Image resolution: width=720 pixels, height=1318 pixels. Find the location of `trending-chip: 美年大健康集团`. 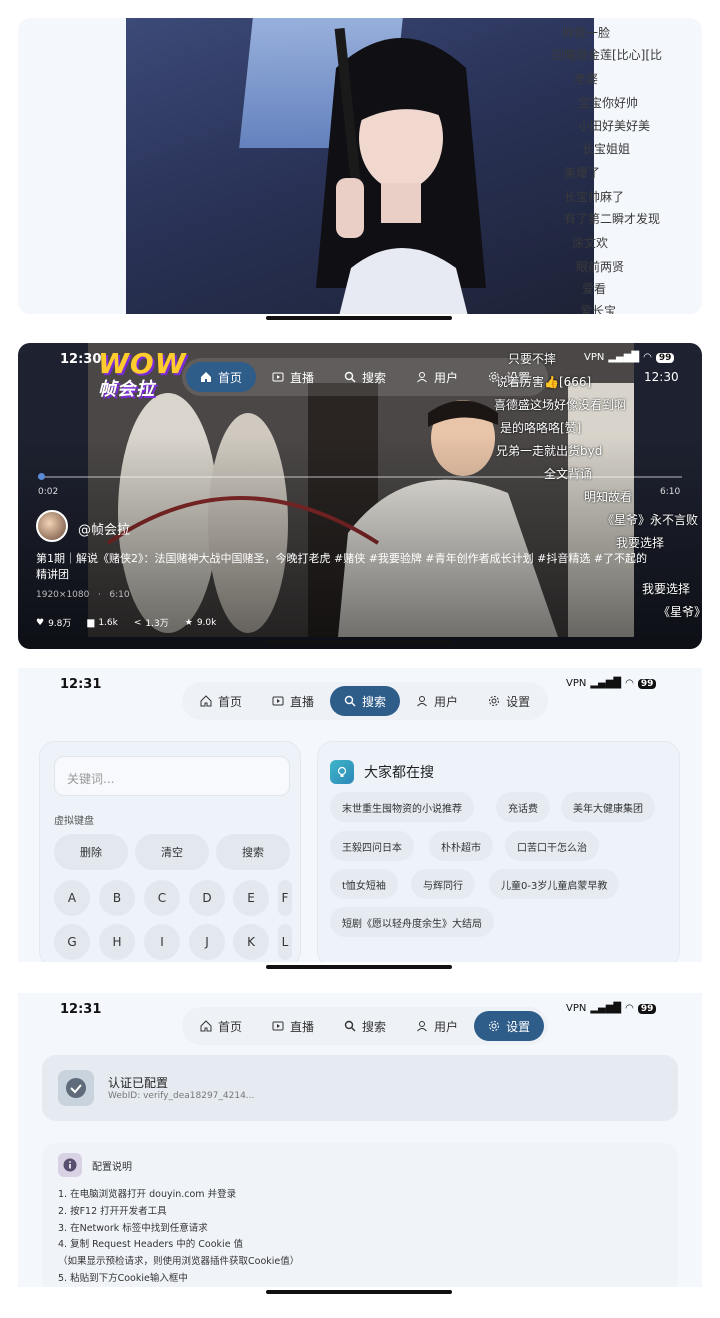

trending-chip: 美年大健康集团 is located at coordinates (608, 807).